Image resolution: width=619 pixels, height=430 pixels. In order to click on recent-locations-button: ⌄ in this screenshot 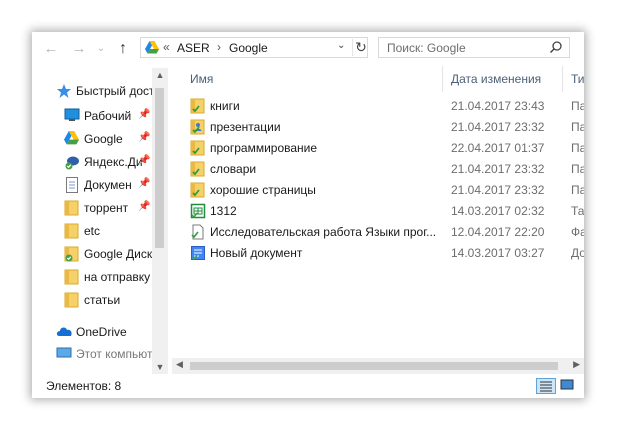, I will do `click(101, 49)`.